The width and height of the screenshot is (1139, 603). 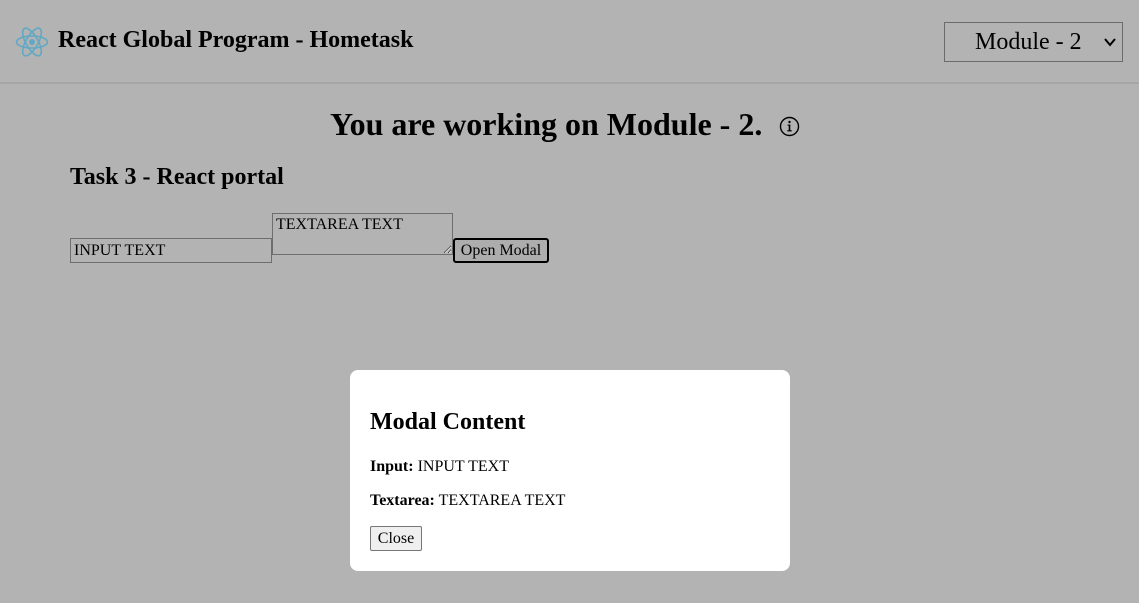 I want to click on task-title: Task 3 - React portal, so click(x=177, y=177).